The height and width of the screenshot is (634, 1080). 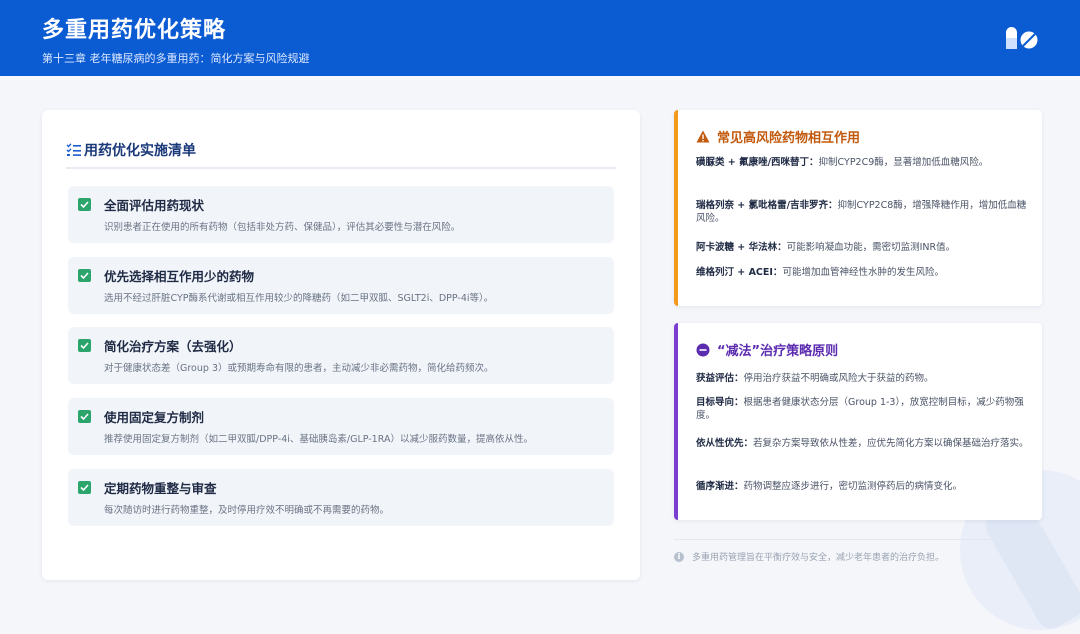 What do you see at coordinates (154, 417) in the screenshot?
I see `checklist-item-title: 使用固定复方制剂` at bounding box center [154, 417].